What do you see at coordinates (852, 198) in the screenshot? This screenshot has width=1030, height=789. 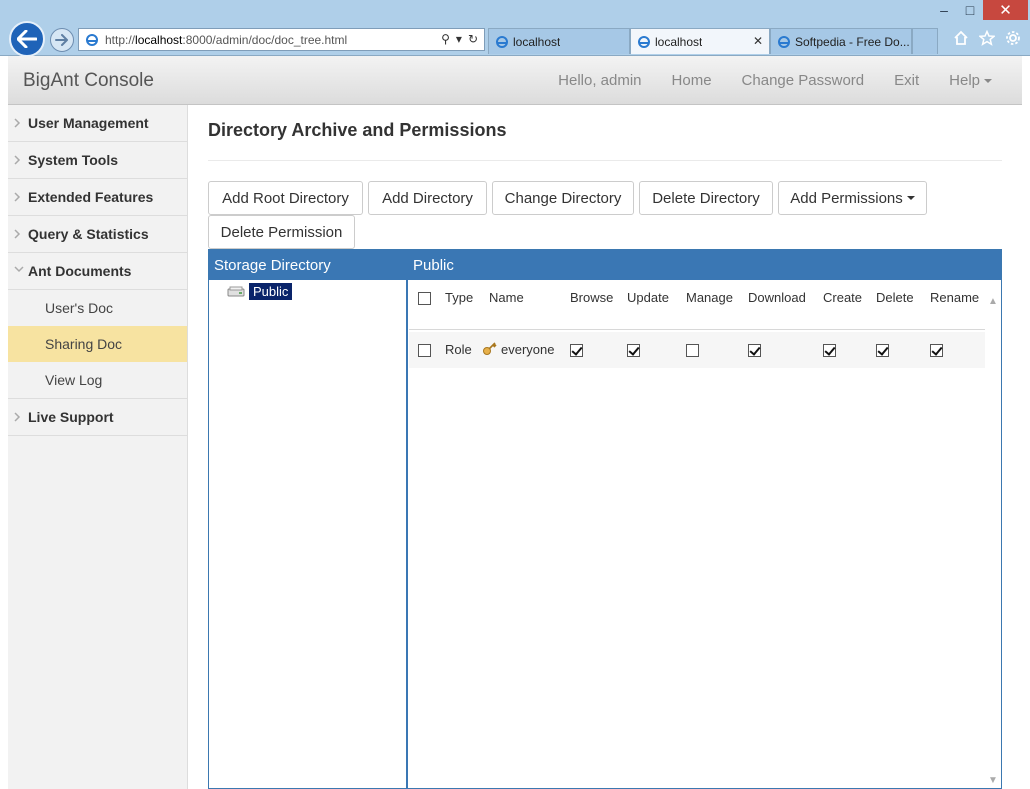 I see `add-permissions-dropdown: Add Permissions` at bounding box center [852, 198].